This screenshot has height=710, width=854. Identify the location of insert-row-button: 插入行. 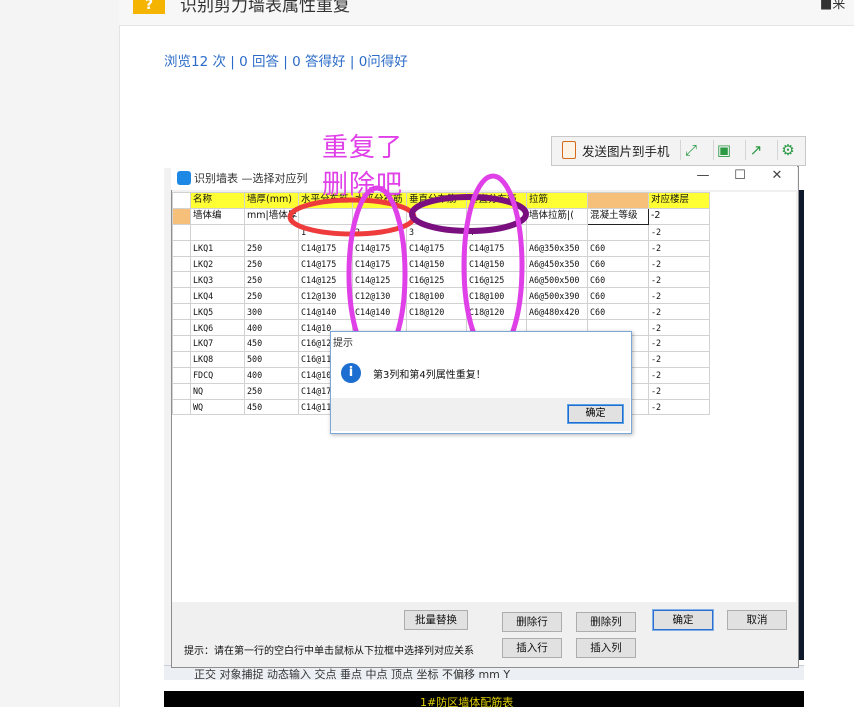
(532, 648).